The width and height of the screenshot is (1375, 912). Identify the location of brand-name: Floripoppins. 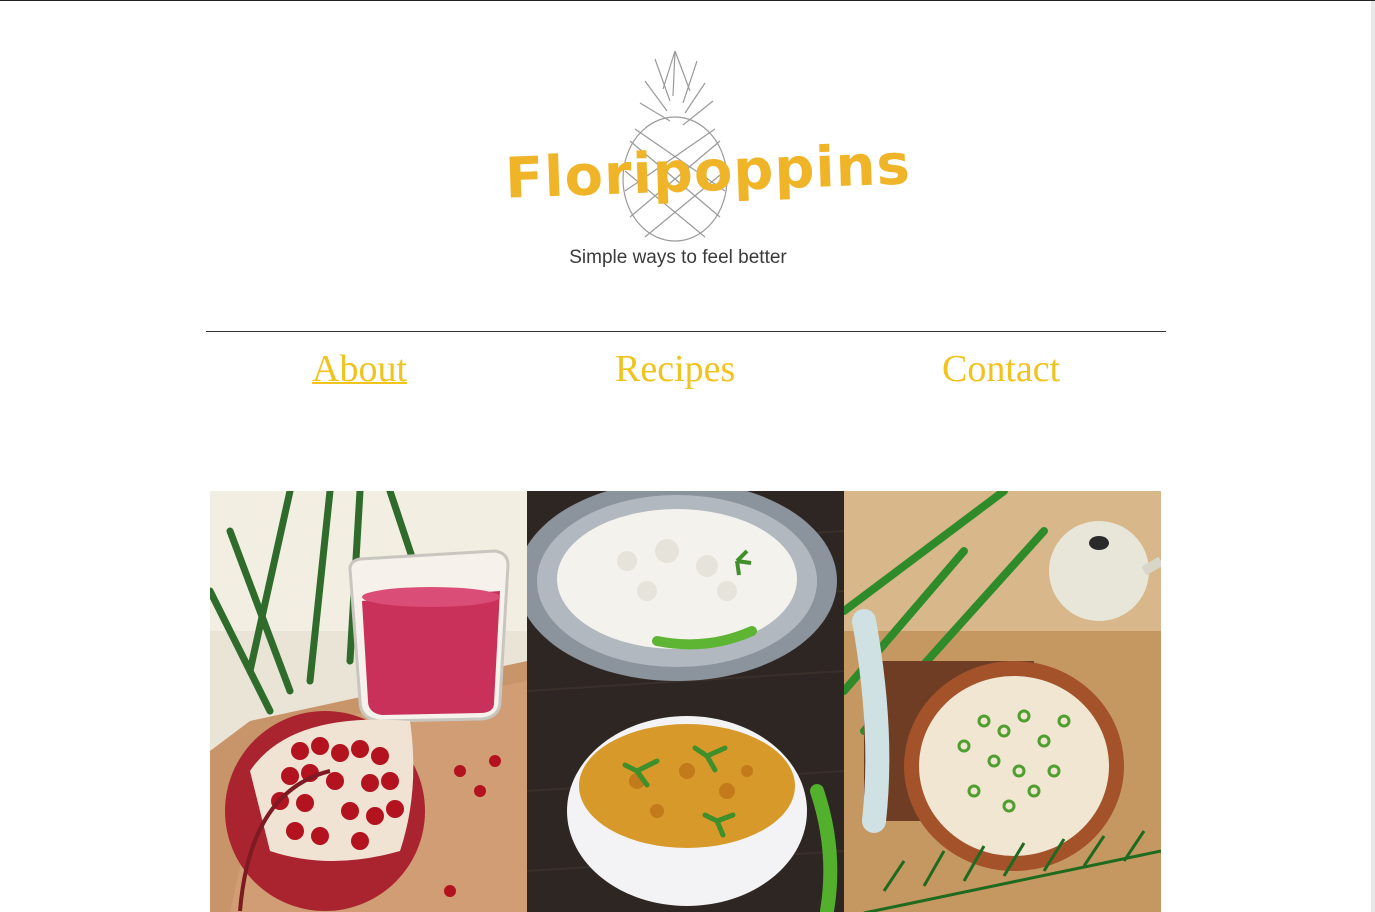
(707, 172).